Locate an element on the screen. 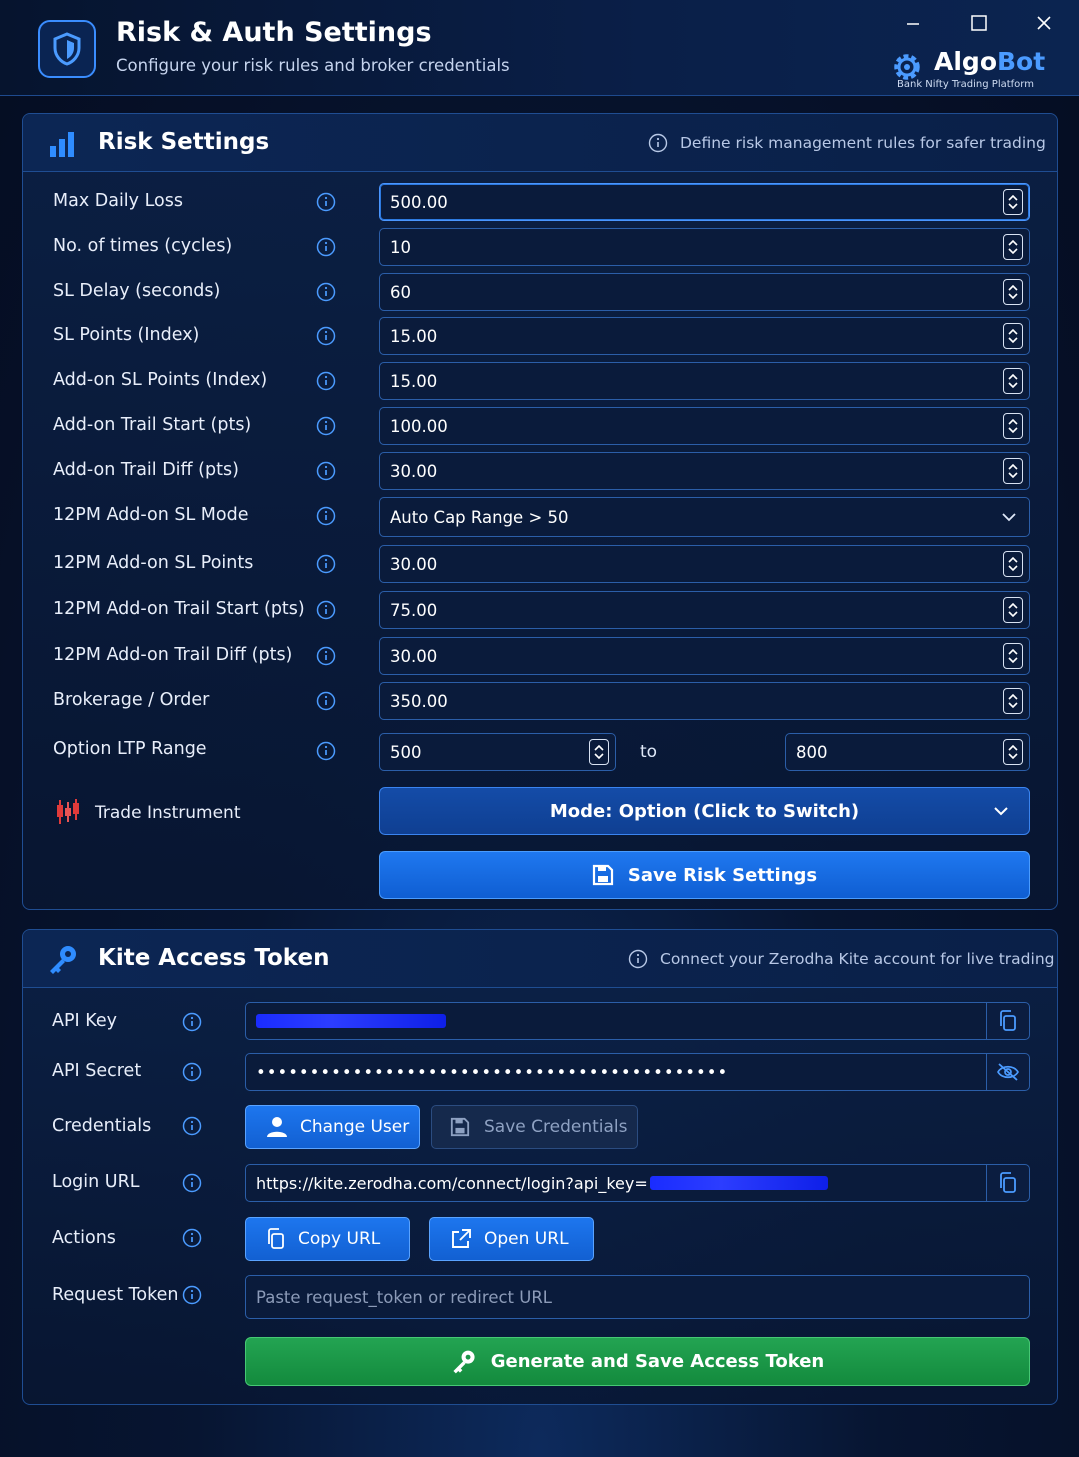 This screenshot has height=1457, width=1079. risk-row-label: No. of times (cycles) is located at coordinates (143, 246).